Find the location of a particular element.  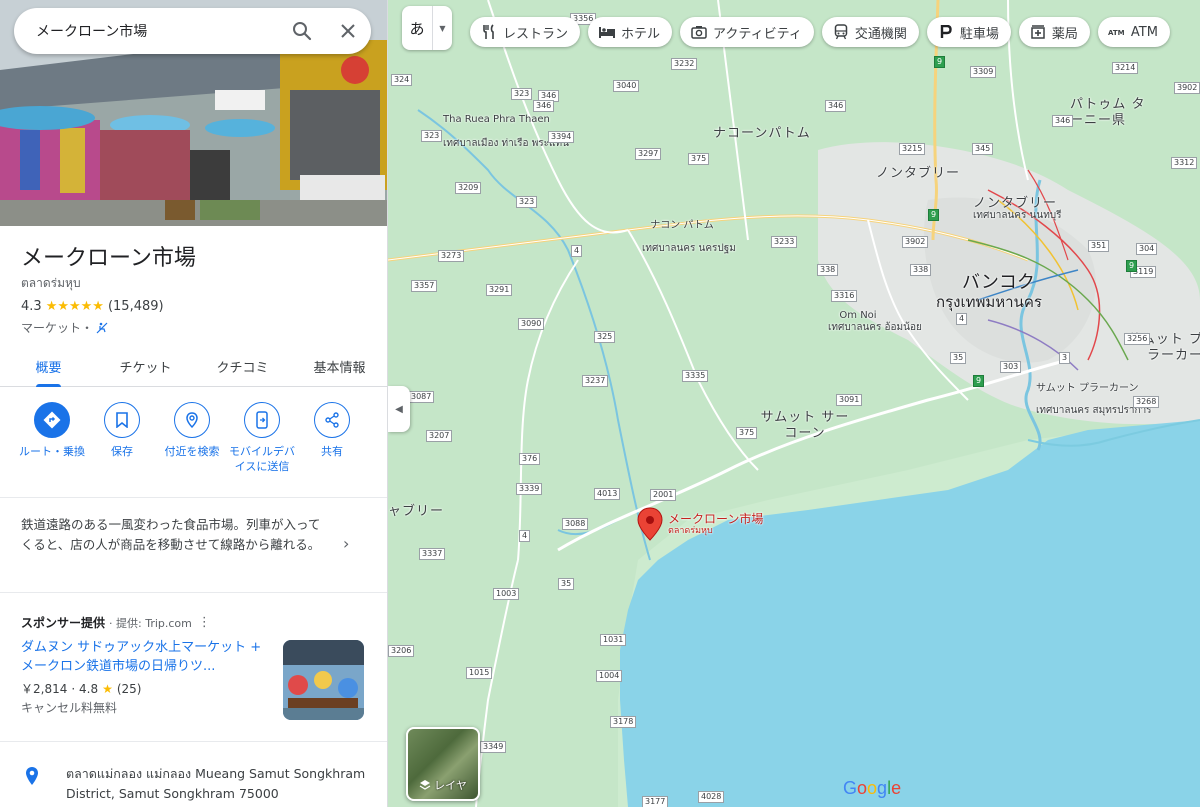

chip-transit: 交通機関 is located at coordinates (870, 32).